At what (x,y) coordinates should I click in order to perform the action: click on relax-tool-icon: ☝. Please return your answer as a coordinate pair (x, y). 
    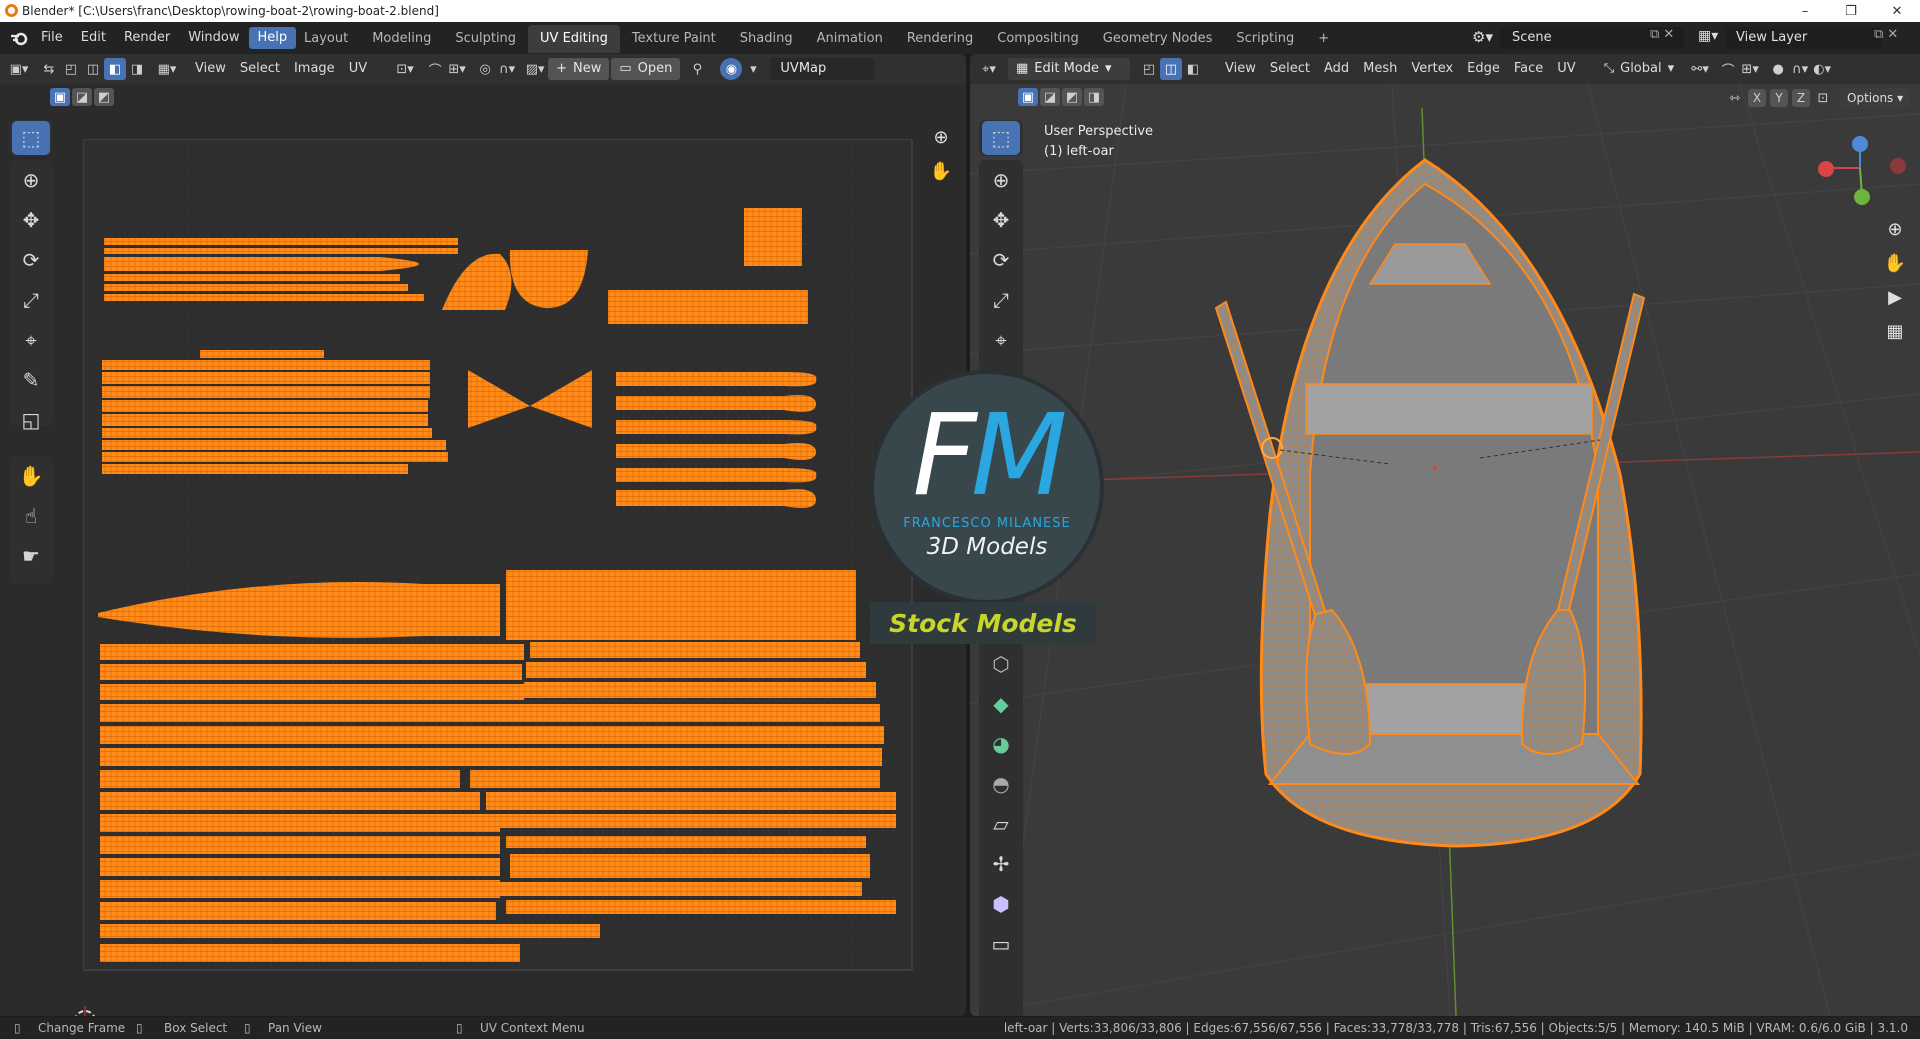
    Looking at the image, I should click on (31, 516).